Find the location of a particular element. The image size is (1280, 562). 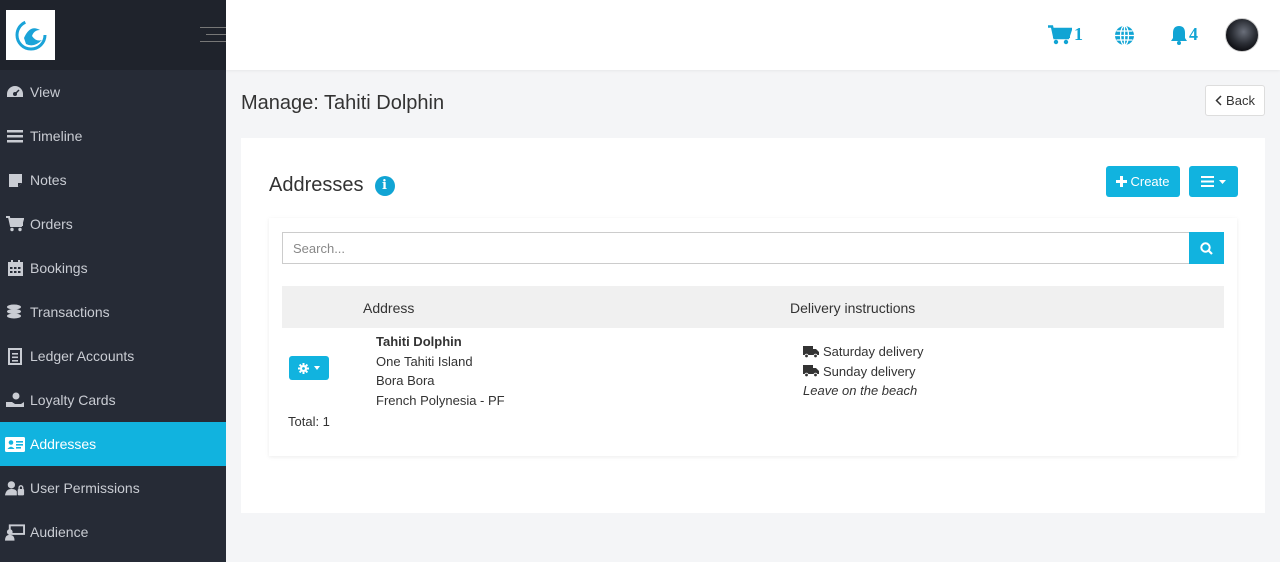

sidebar-item-audience: Audience is located at coordinates (113, 532).